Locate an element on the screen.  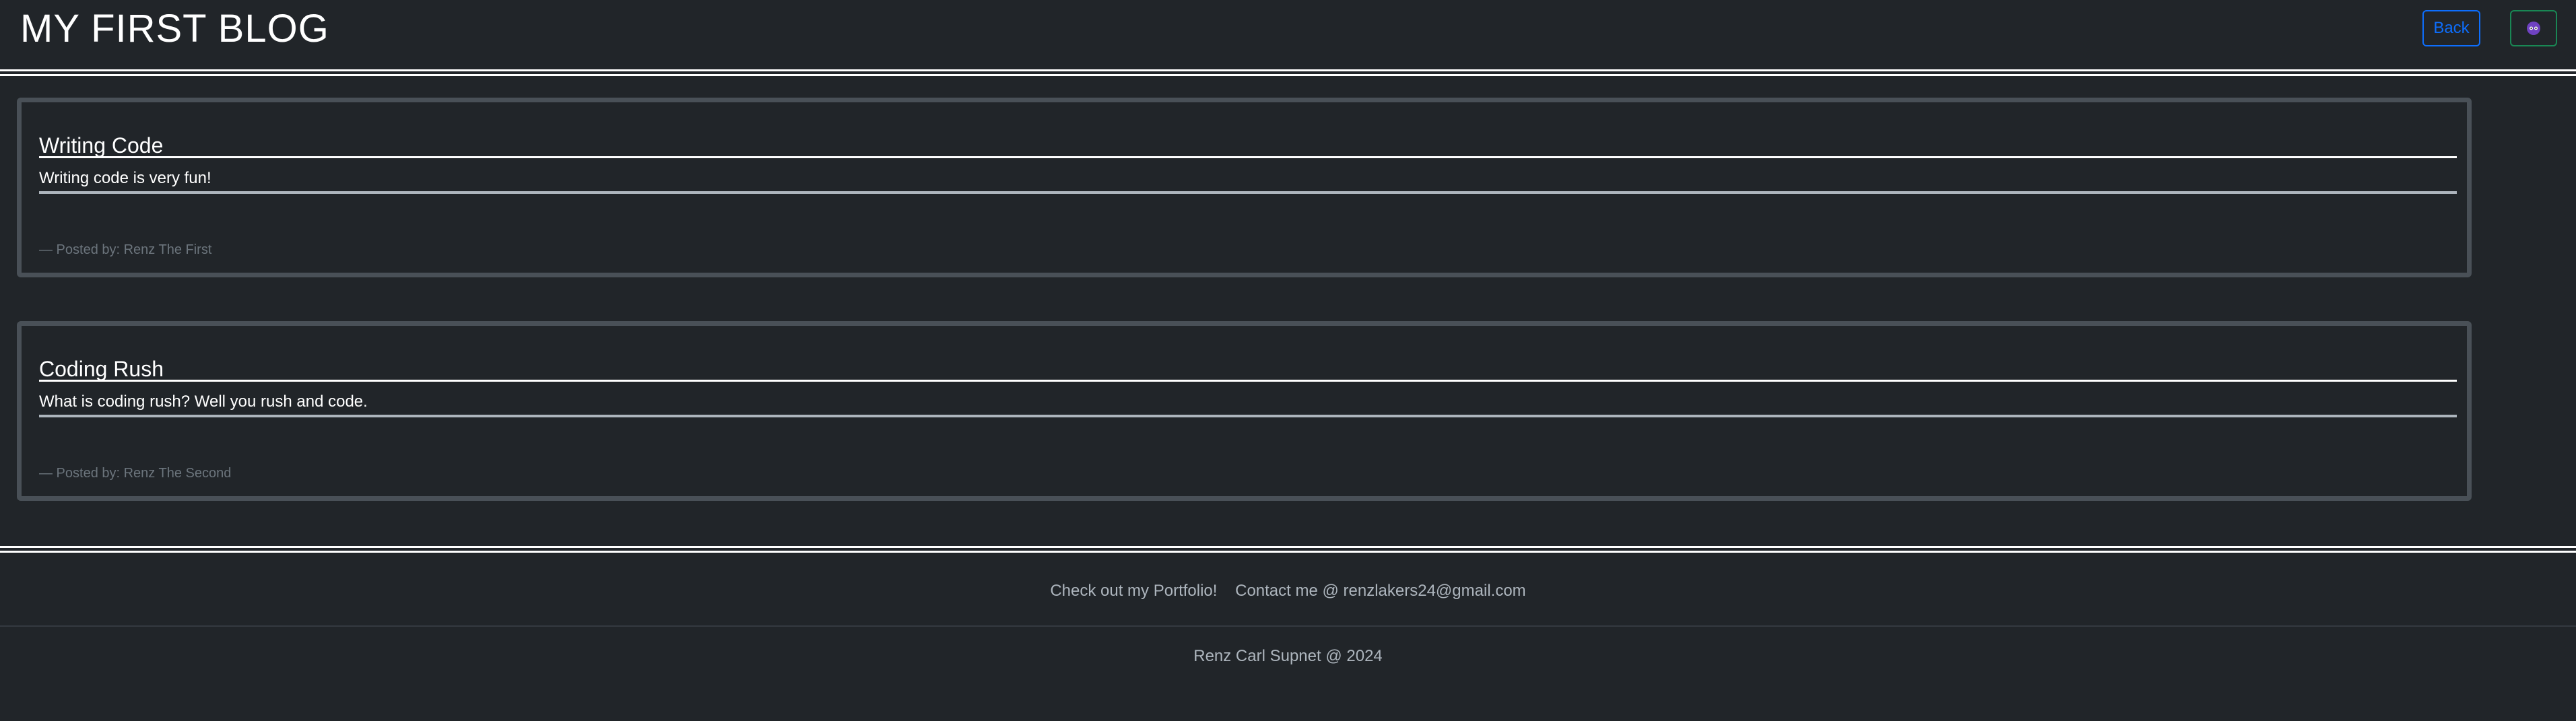
portfolio-link: Check out my Portfolio! is located at coordinates (1133, 591).